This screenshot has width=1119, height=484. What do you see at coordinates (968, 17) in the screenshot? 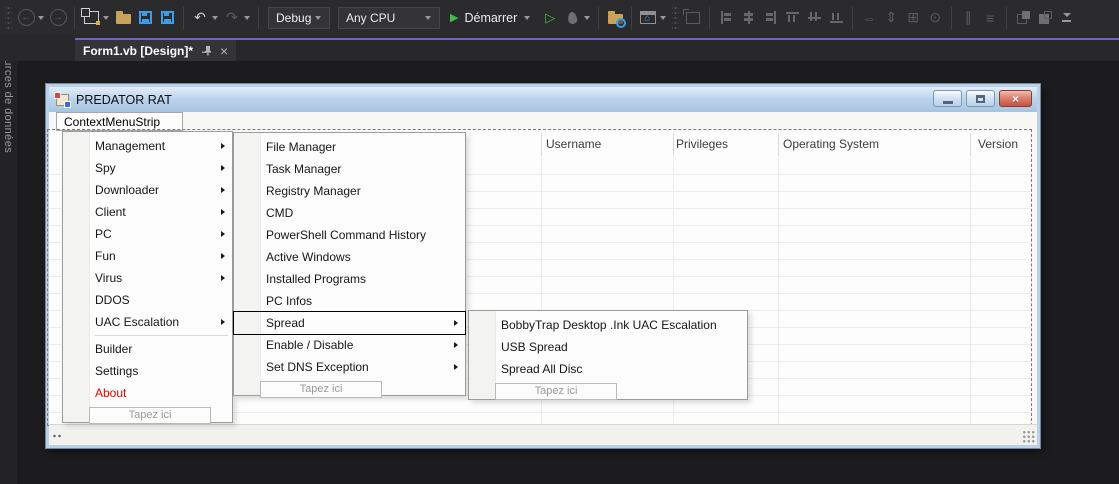
I see `horizontal-spacing-icon: ∥` at bounding box center [968, 17].